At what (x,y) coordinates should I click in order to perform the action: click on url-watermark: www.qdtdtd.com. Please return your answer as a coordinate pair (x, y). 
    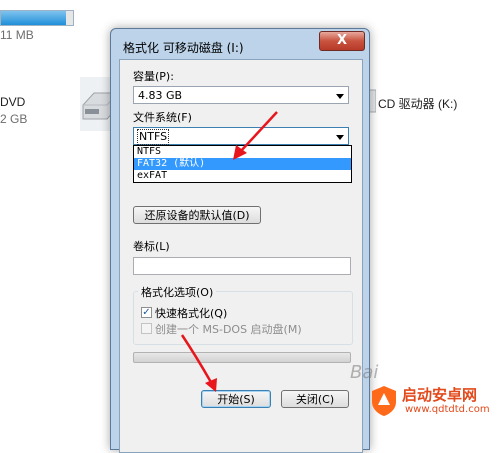
    Looking at the image, I should click on (447, 409).